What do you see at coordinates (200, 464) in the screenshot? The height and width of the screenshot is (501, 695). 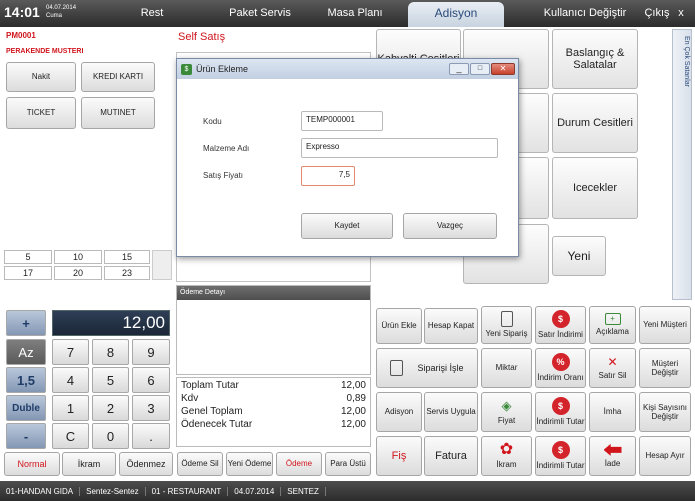 I see `delete-payment-button: Ödeme Sil` at bounding box center [200, 464].